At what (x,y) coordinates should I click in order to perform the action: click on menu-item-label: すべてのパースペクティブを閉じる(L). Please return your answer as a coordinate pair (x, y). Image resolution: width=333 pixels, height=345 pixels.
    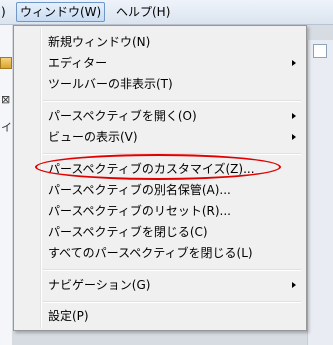
    Looking at the image, I should click on (150, 253).